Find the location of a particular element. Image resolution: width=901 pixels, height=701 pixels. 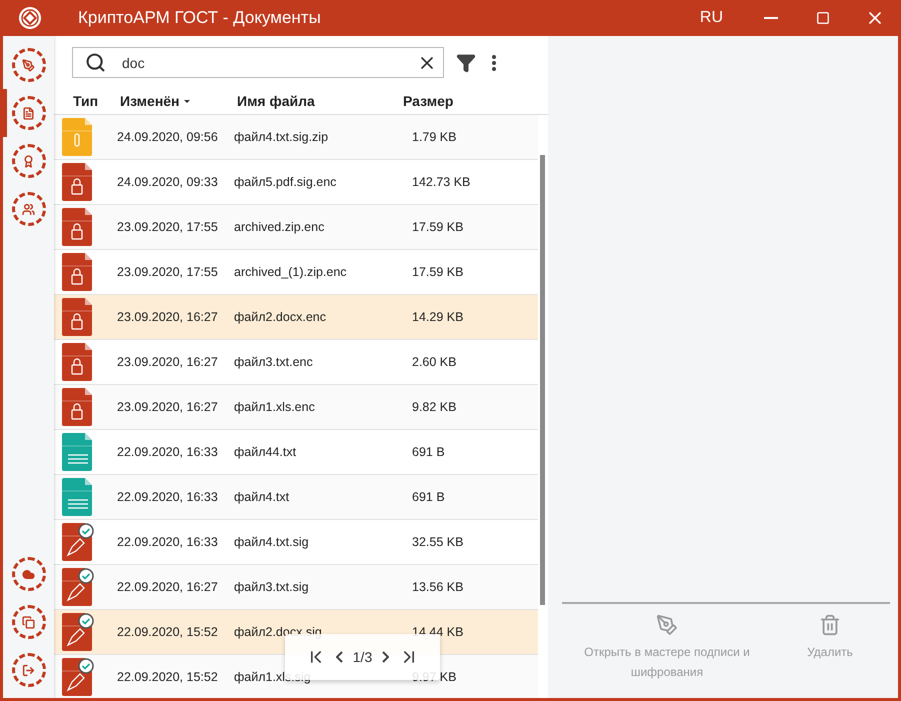

table-cell-text: 22.09.2020, 16:27 is located at coordinates (168, 587).